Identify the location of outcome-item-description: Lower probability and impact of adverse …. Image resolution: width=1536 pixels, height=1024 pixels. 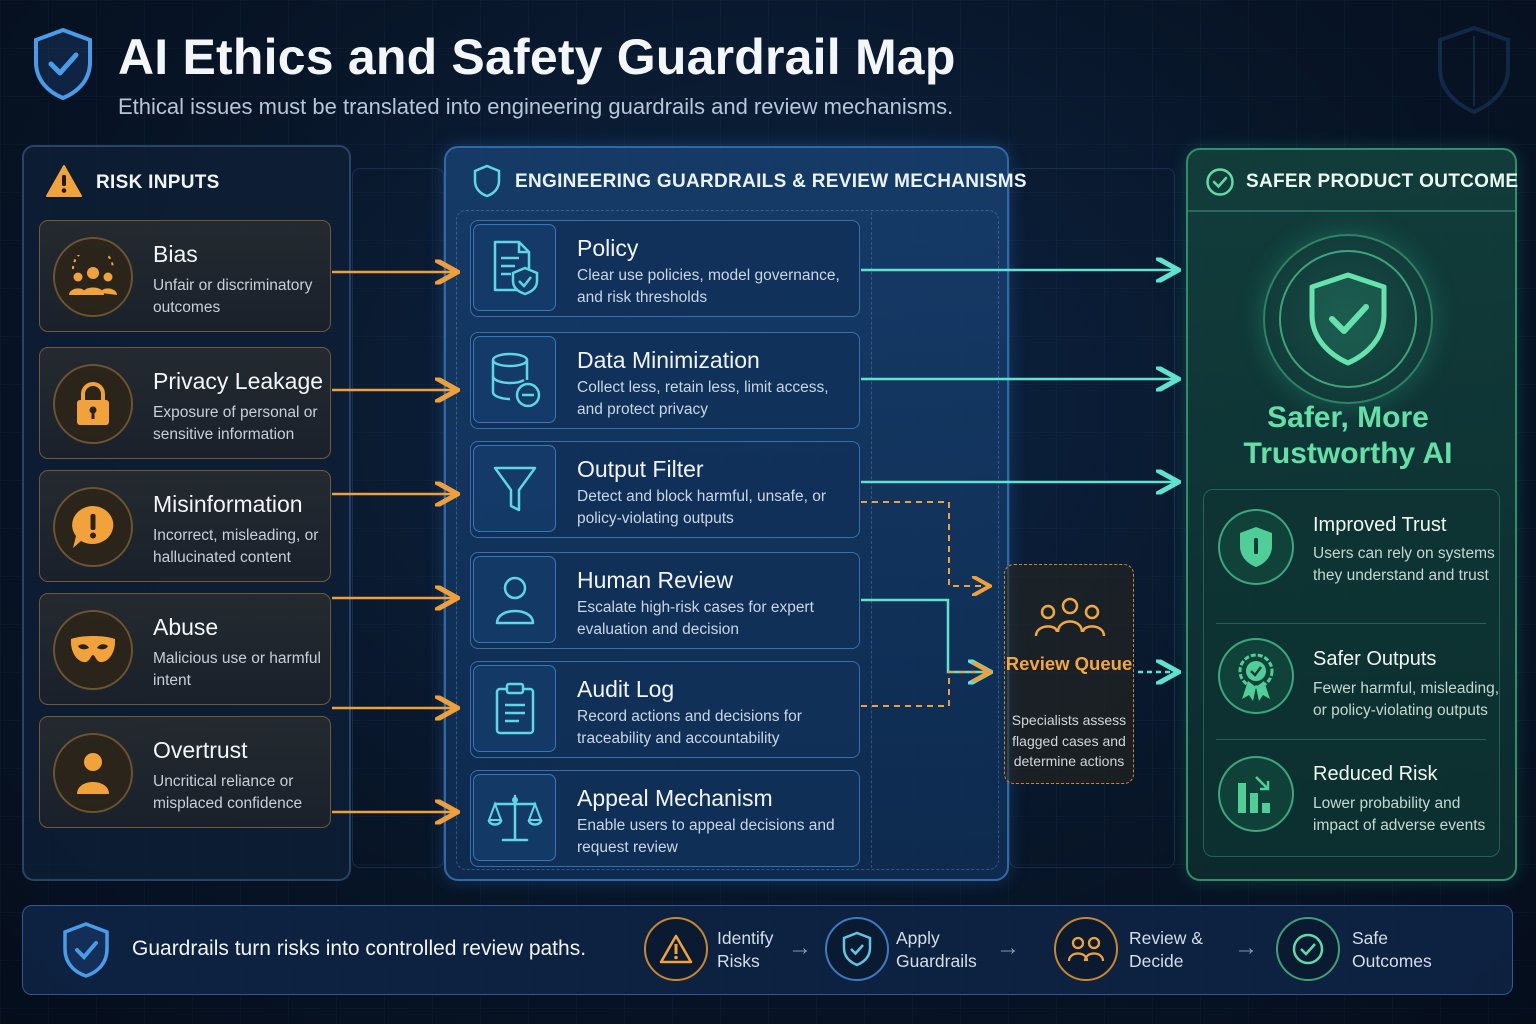
(1399, 814).